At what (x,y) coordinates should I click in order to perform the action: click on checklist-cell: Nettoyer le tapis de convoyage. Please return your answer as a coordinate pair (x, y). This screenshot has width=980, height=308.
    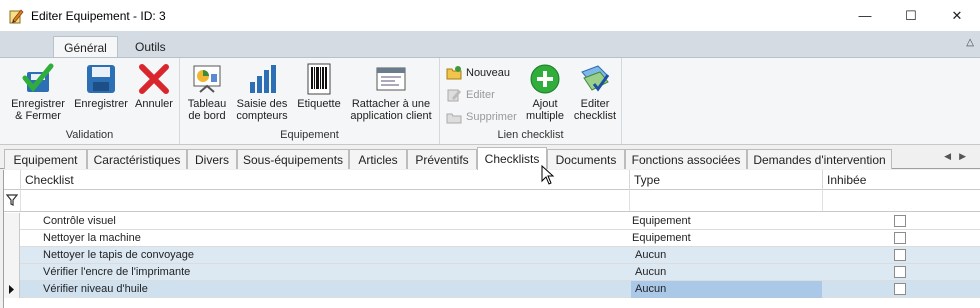
    Looking at the image, I should click on (119, 255).